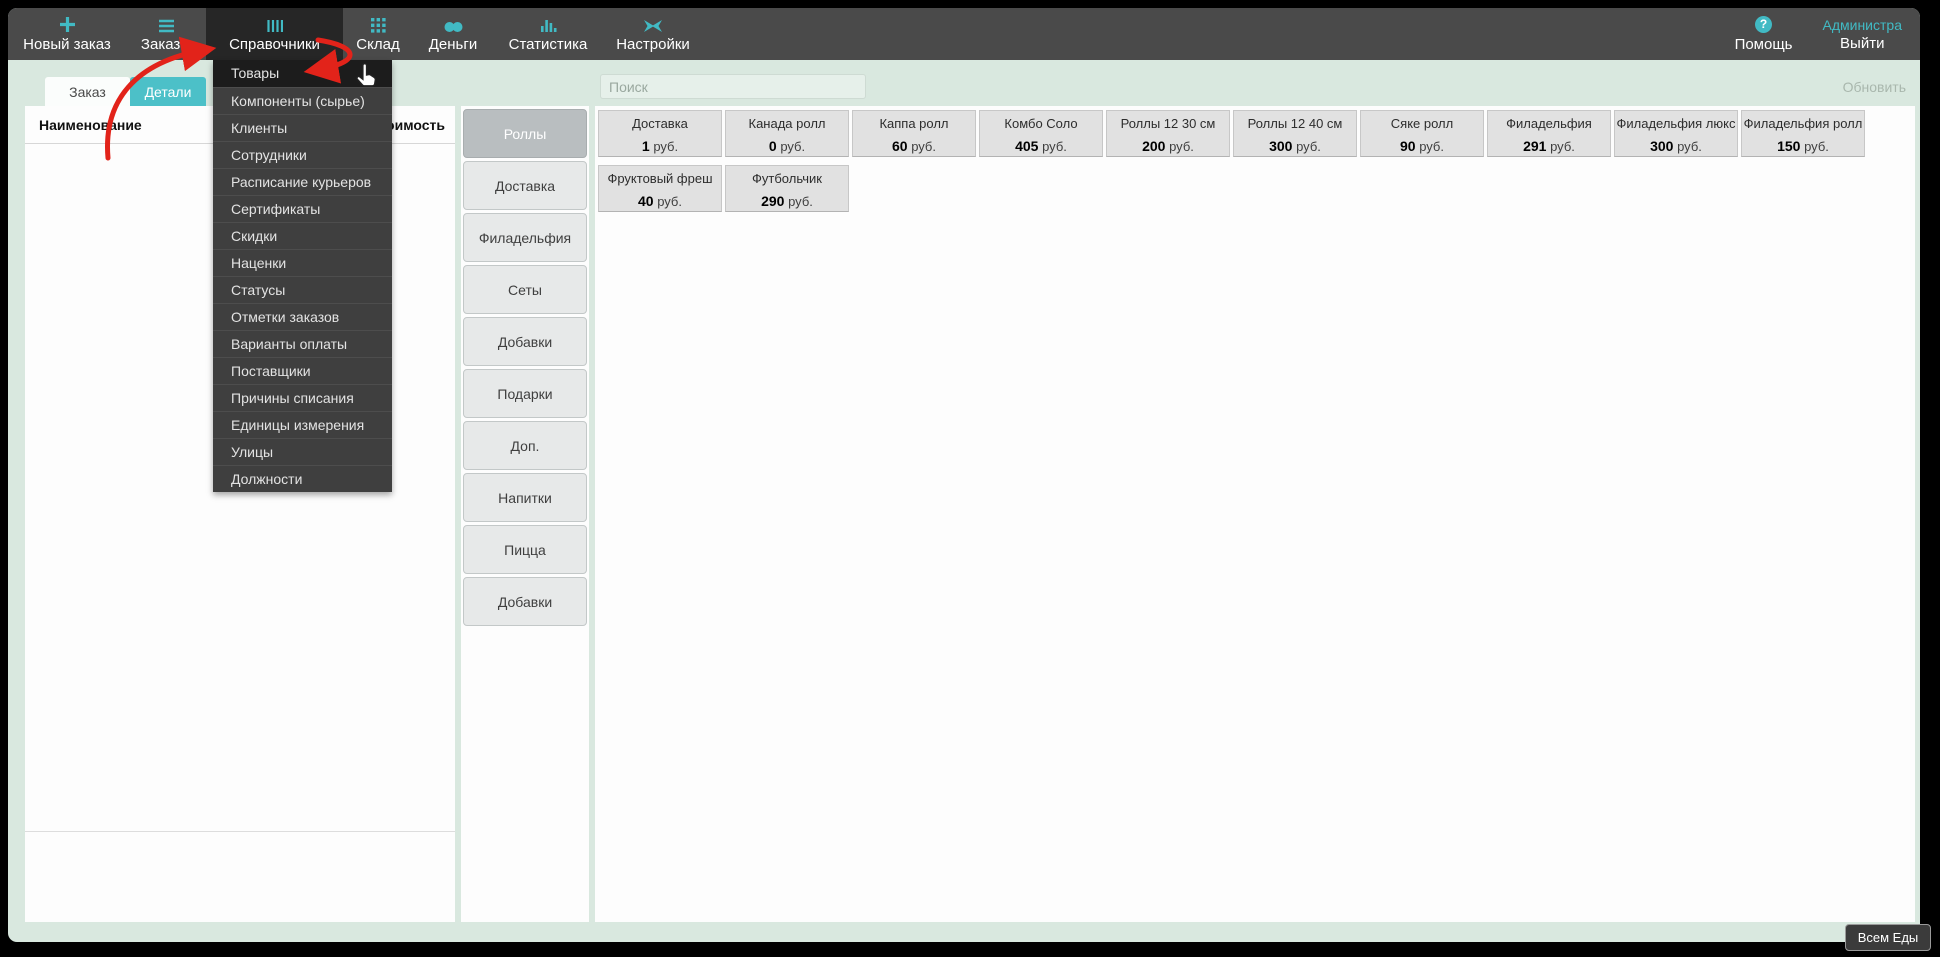 The height and width of the screenshot is (957, 1940). What do you see at coordinates (660, 178) in the screenshot?
I see `product-name: Фруктовый фреш` at bounding box center [660, 178].